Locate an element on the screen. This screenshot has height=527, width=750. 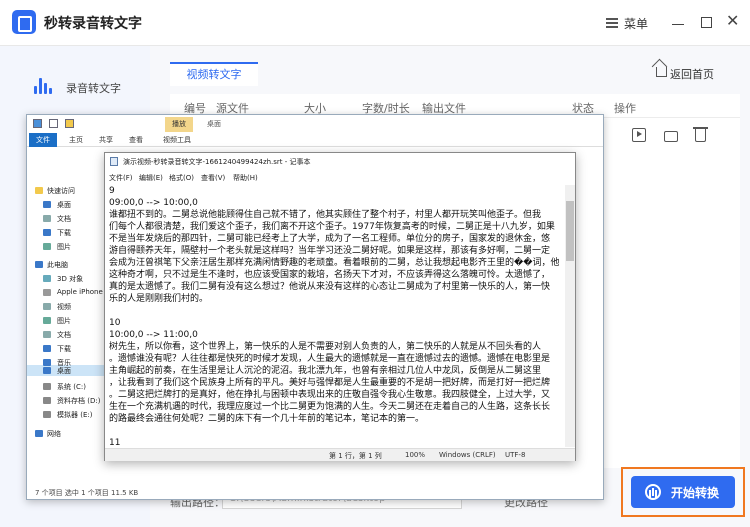
scrollbar-thumb is located at coordinates (570, 231).